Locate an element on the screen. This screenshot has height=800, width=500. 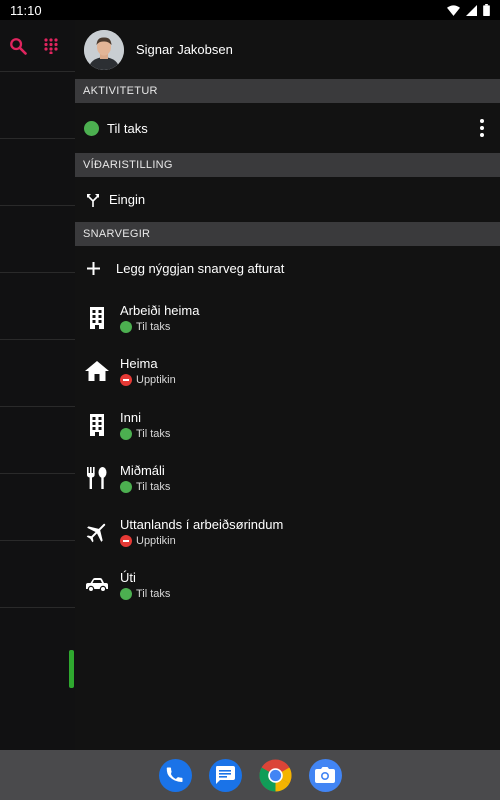
section-header-forwarding: VÍÐARISTILLING is located at coordinates (287, 165).